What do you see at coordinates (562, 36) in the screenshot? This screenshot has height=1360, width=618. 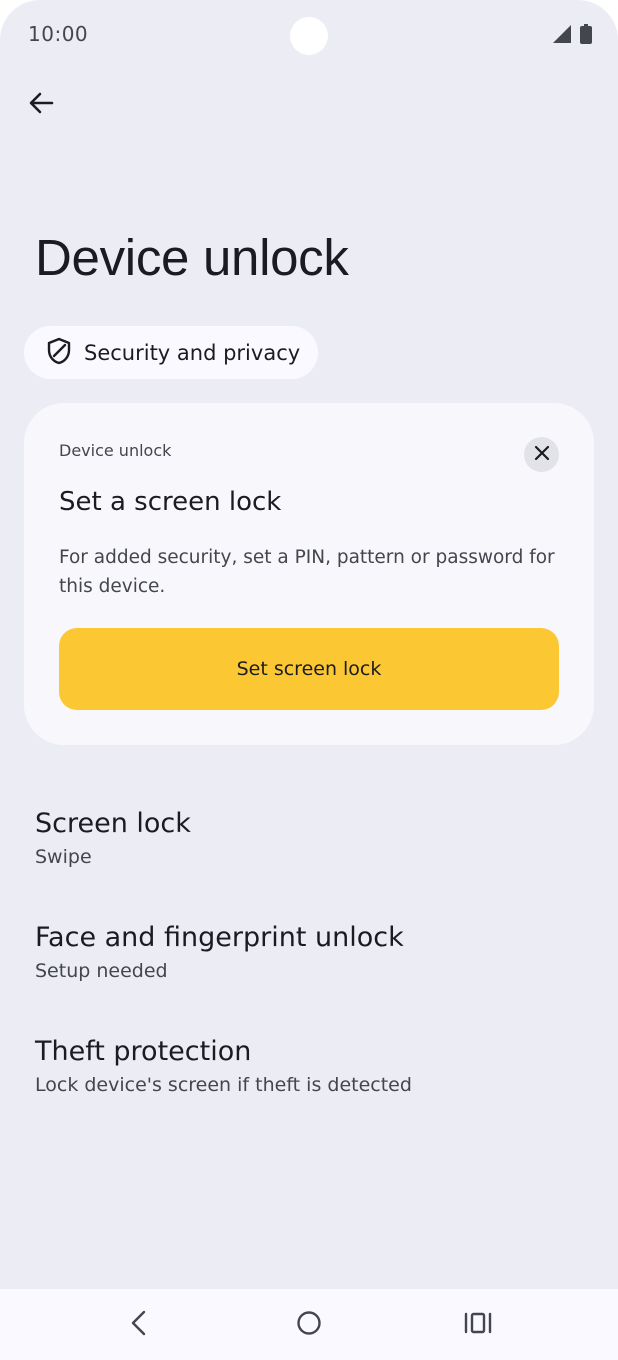 I see `signal-icon` at bounding box center [562, 36].